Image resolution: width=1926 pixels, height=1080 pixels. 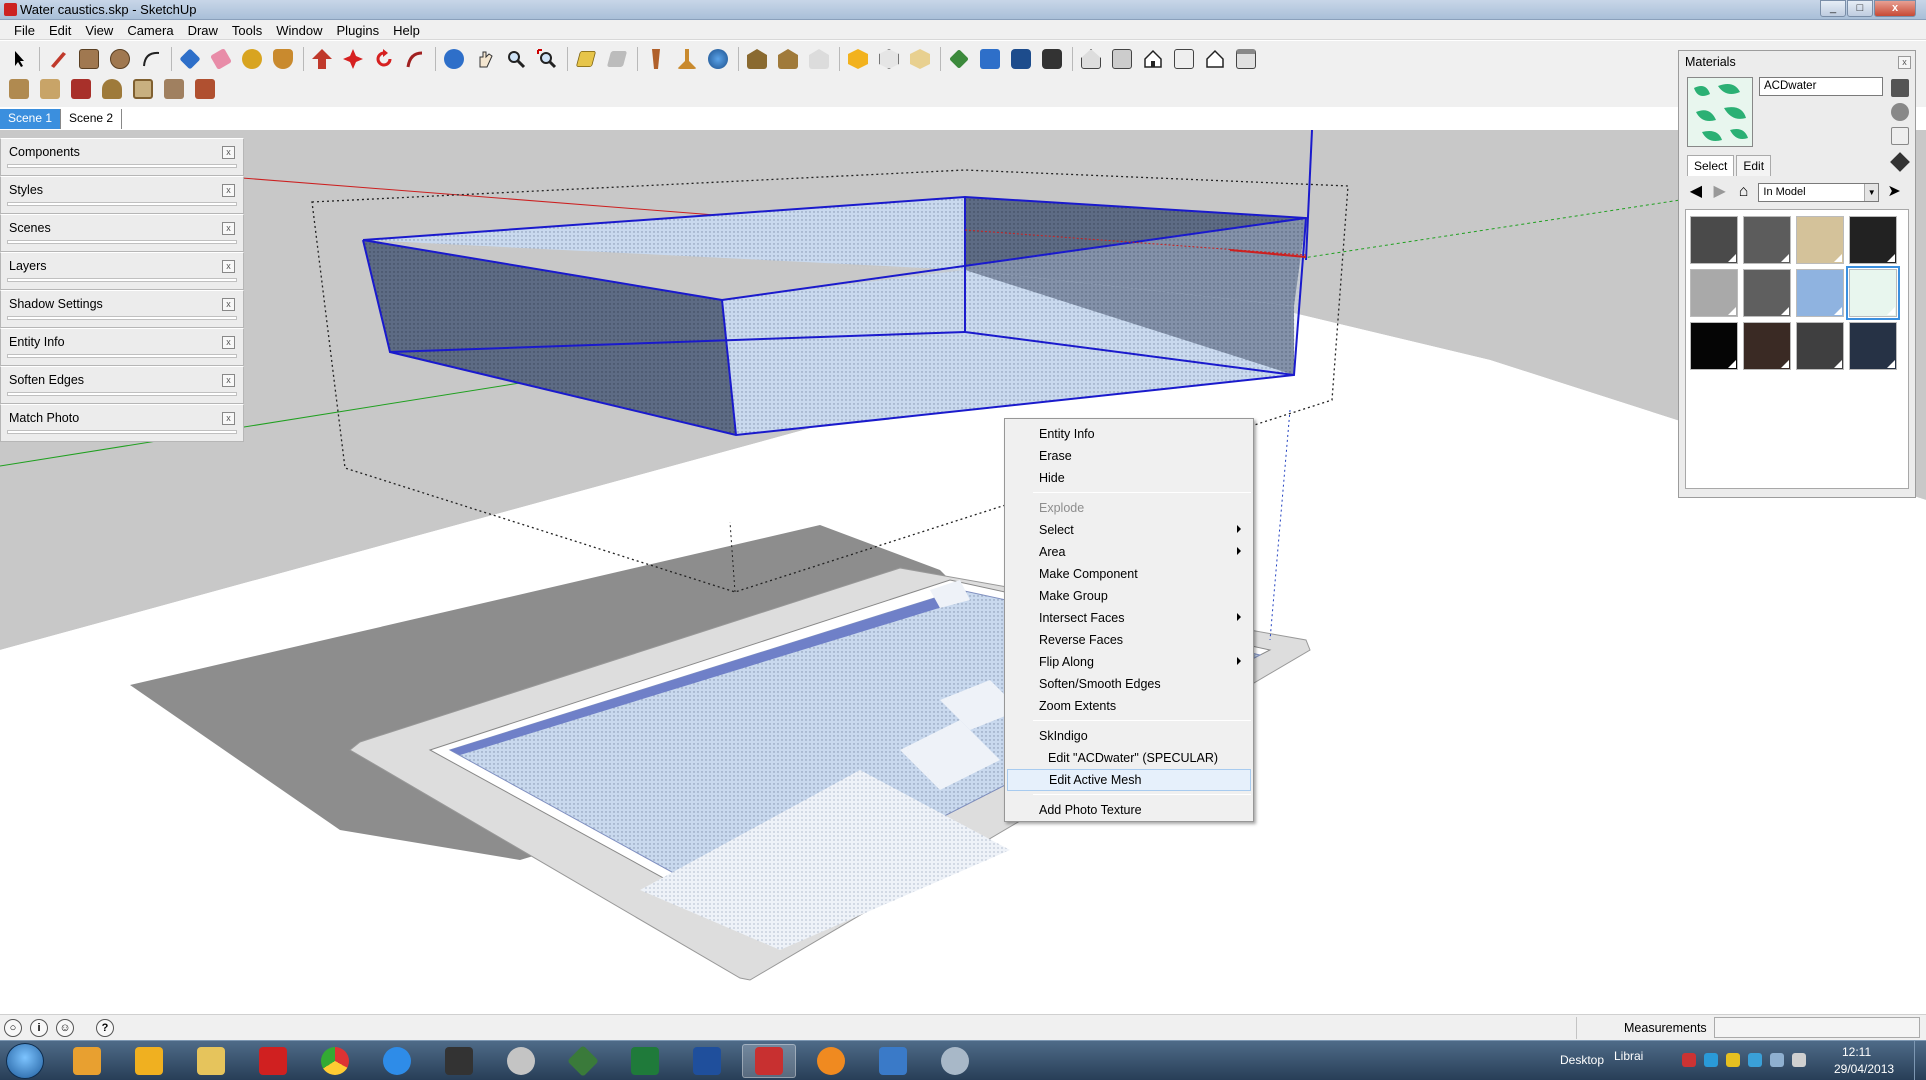 I want to click on rectangle-tool, so click(x=89, y=59).